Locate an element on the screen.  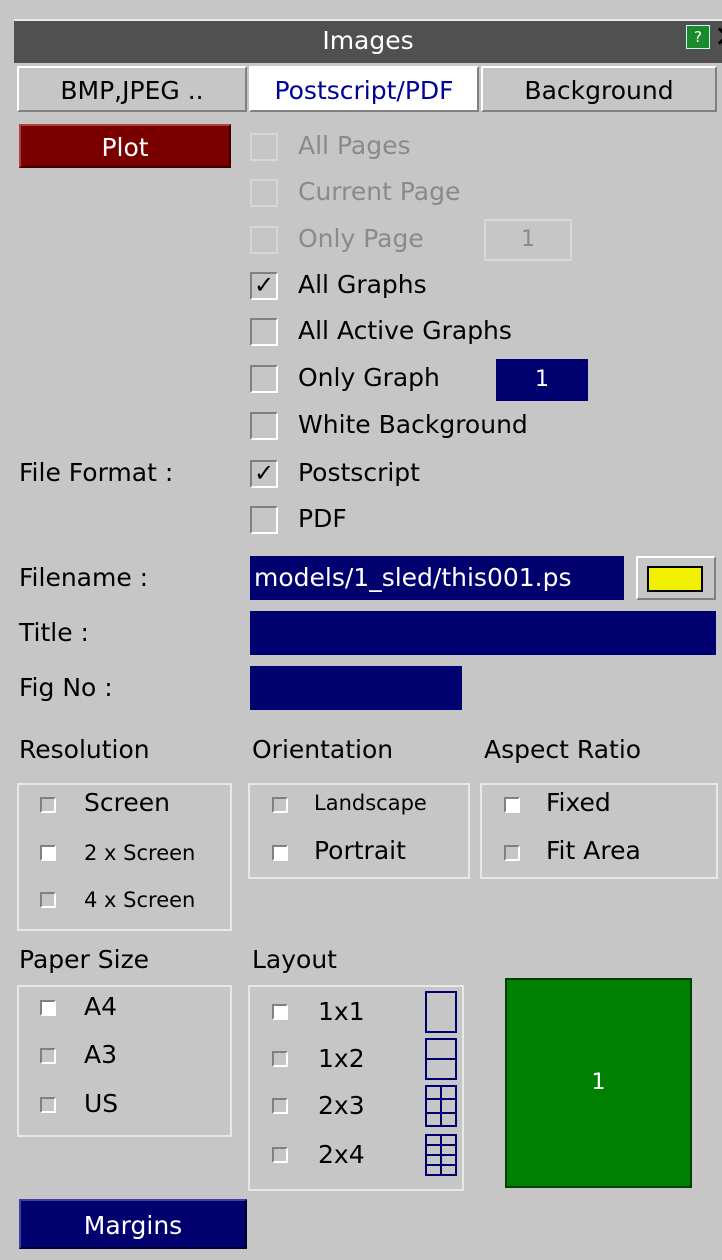
title-input is located at coordinates (483, 633).